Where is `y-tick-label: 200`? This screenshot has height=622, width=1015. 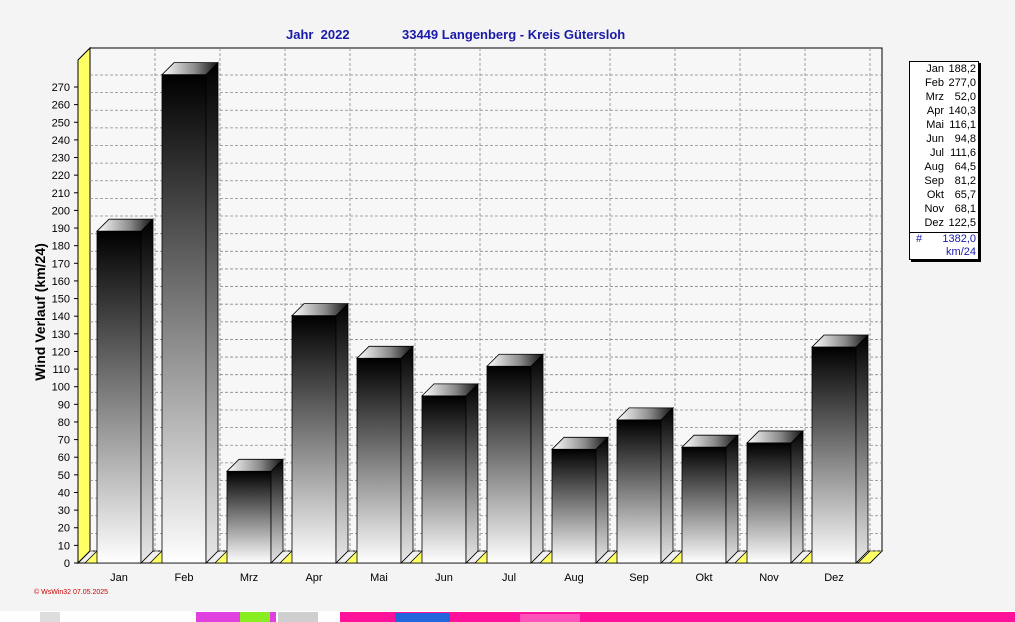
y-tick-label: 200 is located at coordinates (61, 211).